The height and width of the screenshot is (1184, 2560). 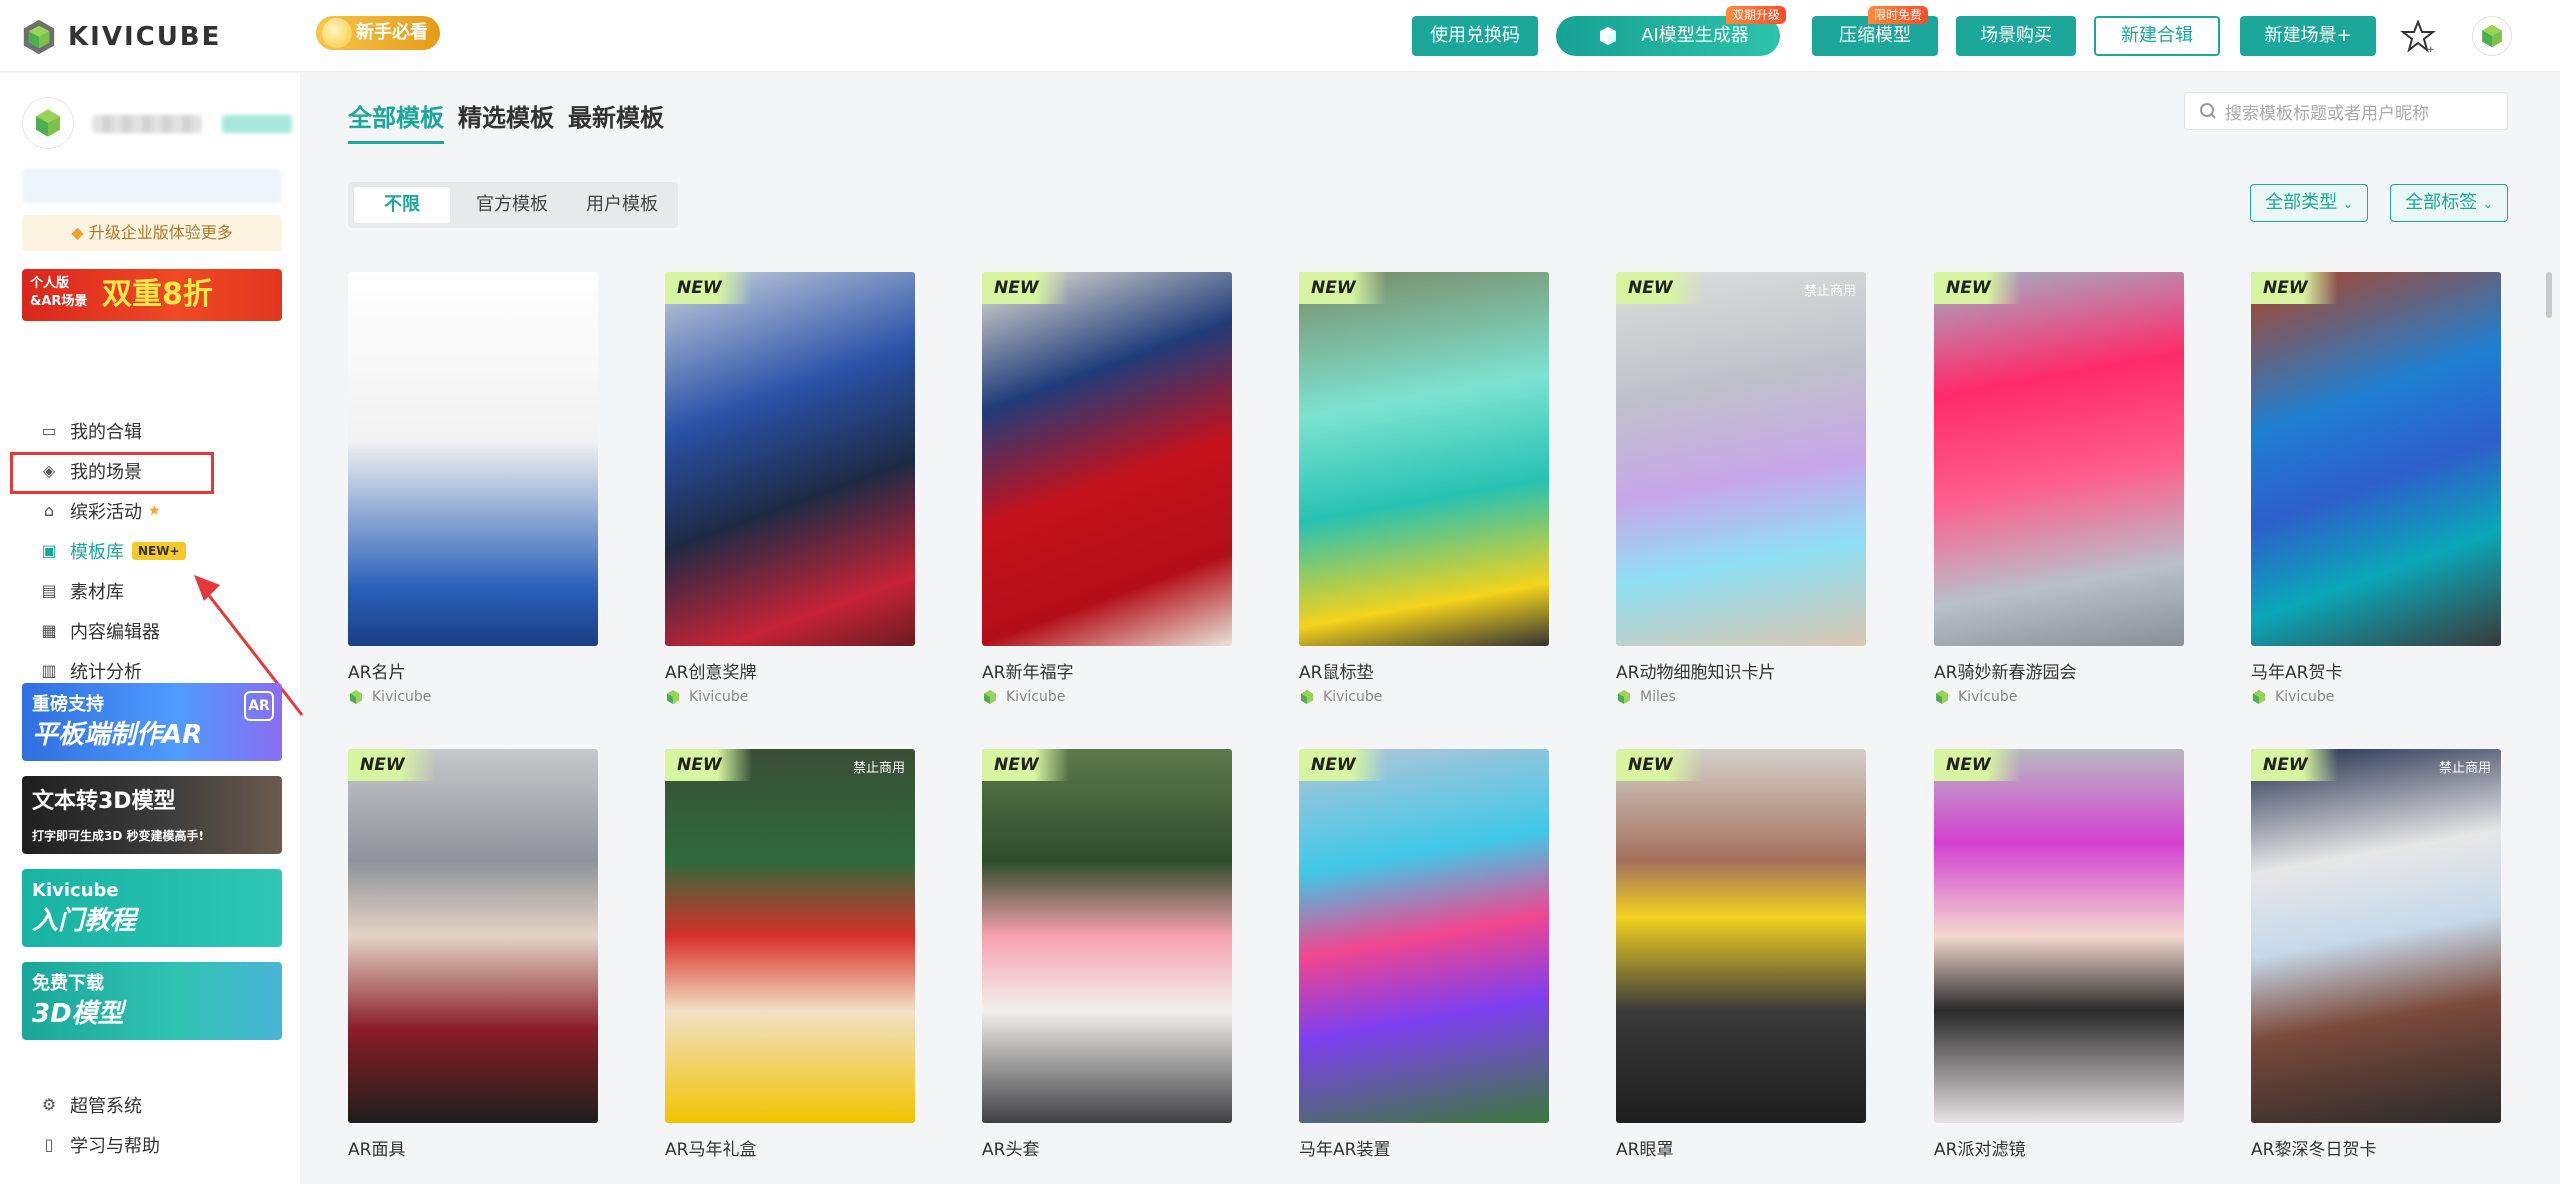 What do you see at coordinates (402, 205) in the screenshot?
I see `segment-all: 不限` at bounding box center [402, 205].